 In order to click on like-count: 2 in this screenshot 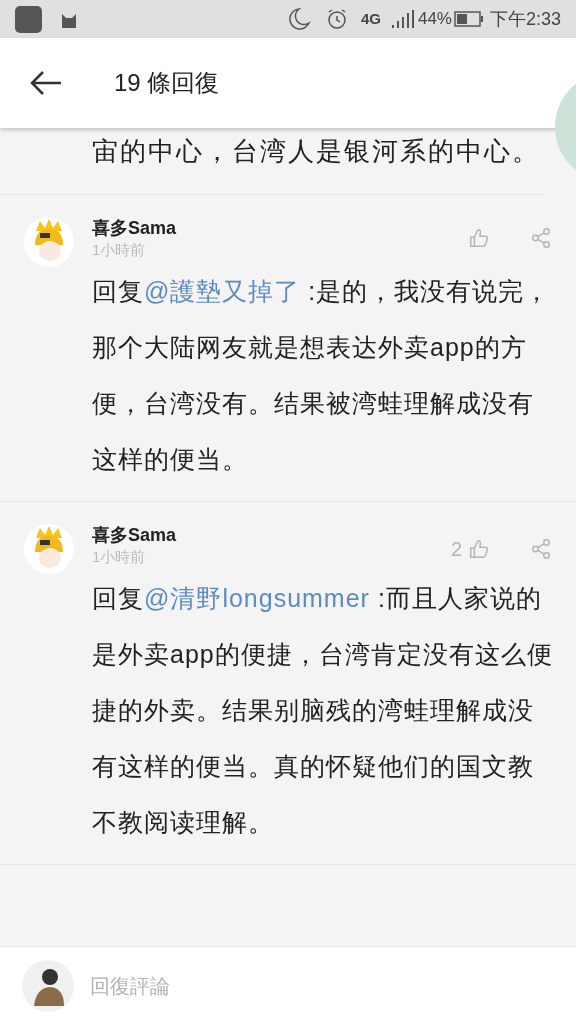, I will do `click(456, 549)`.